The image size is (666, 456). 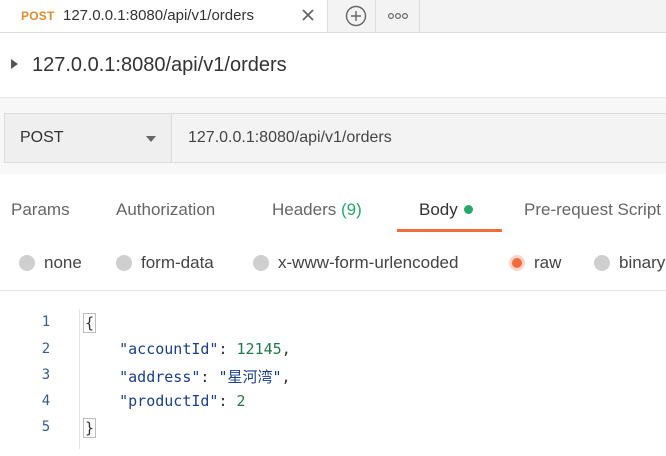 What do you see at coordinates (46, 349) in the screenshot?
I see `line-number: 2` at bounding box center [46, 349].